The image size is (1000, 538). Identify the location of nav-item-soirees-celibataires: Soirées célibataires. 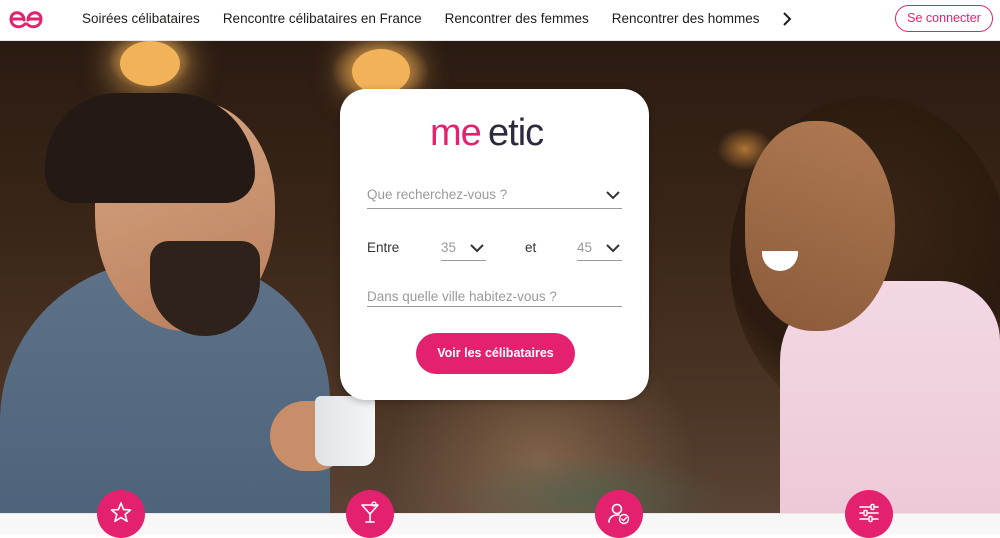
(141, 19).